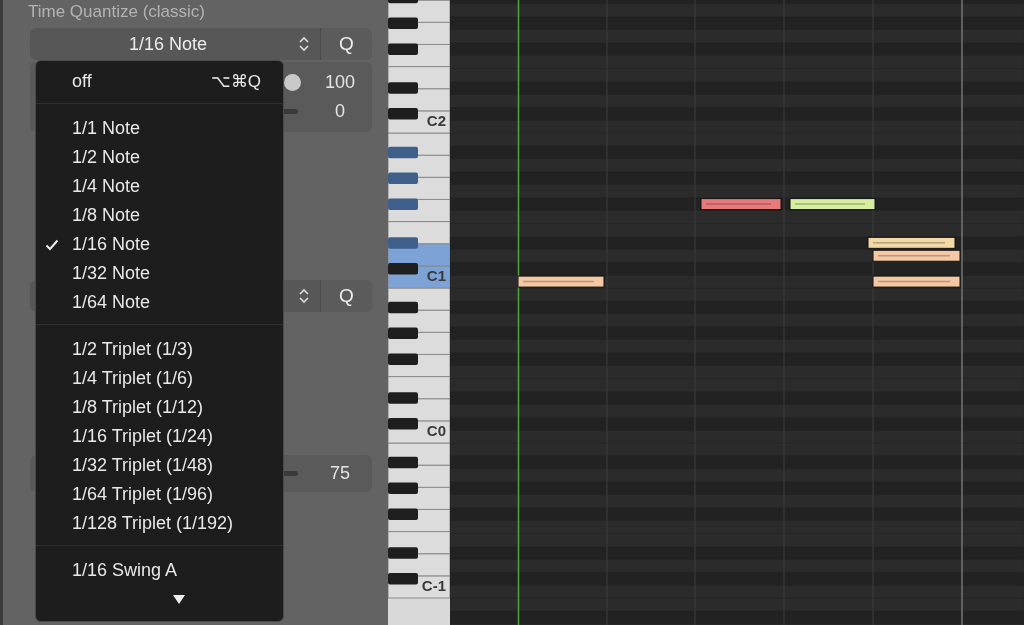 The image size is (1024, 625). Describe the element at coordinates (159, 494) in the screenshot. I see `menu-item: 1/64 Triplet (1/96)` at that location.